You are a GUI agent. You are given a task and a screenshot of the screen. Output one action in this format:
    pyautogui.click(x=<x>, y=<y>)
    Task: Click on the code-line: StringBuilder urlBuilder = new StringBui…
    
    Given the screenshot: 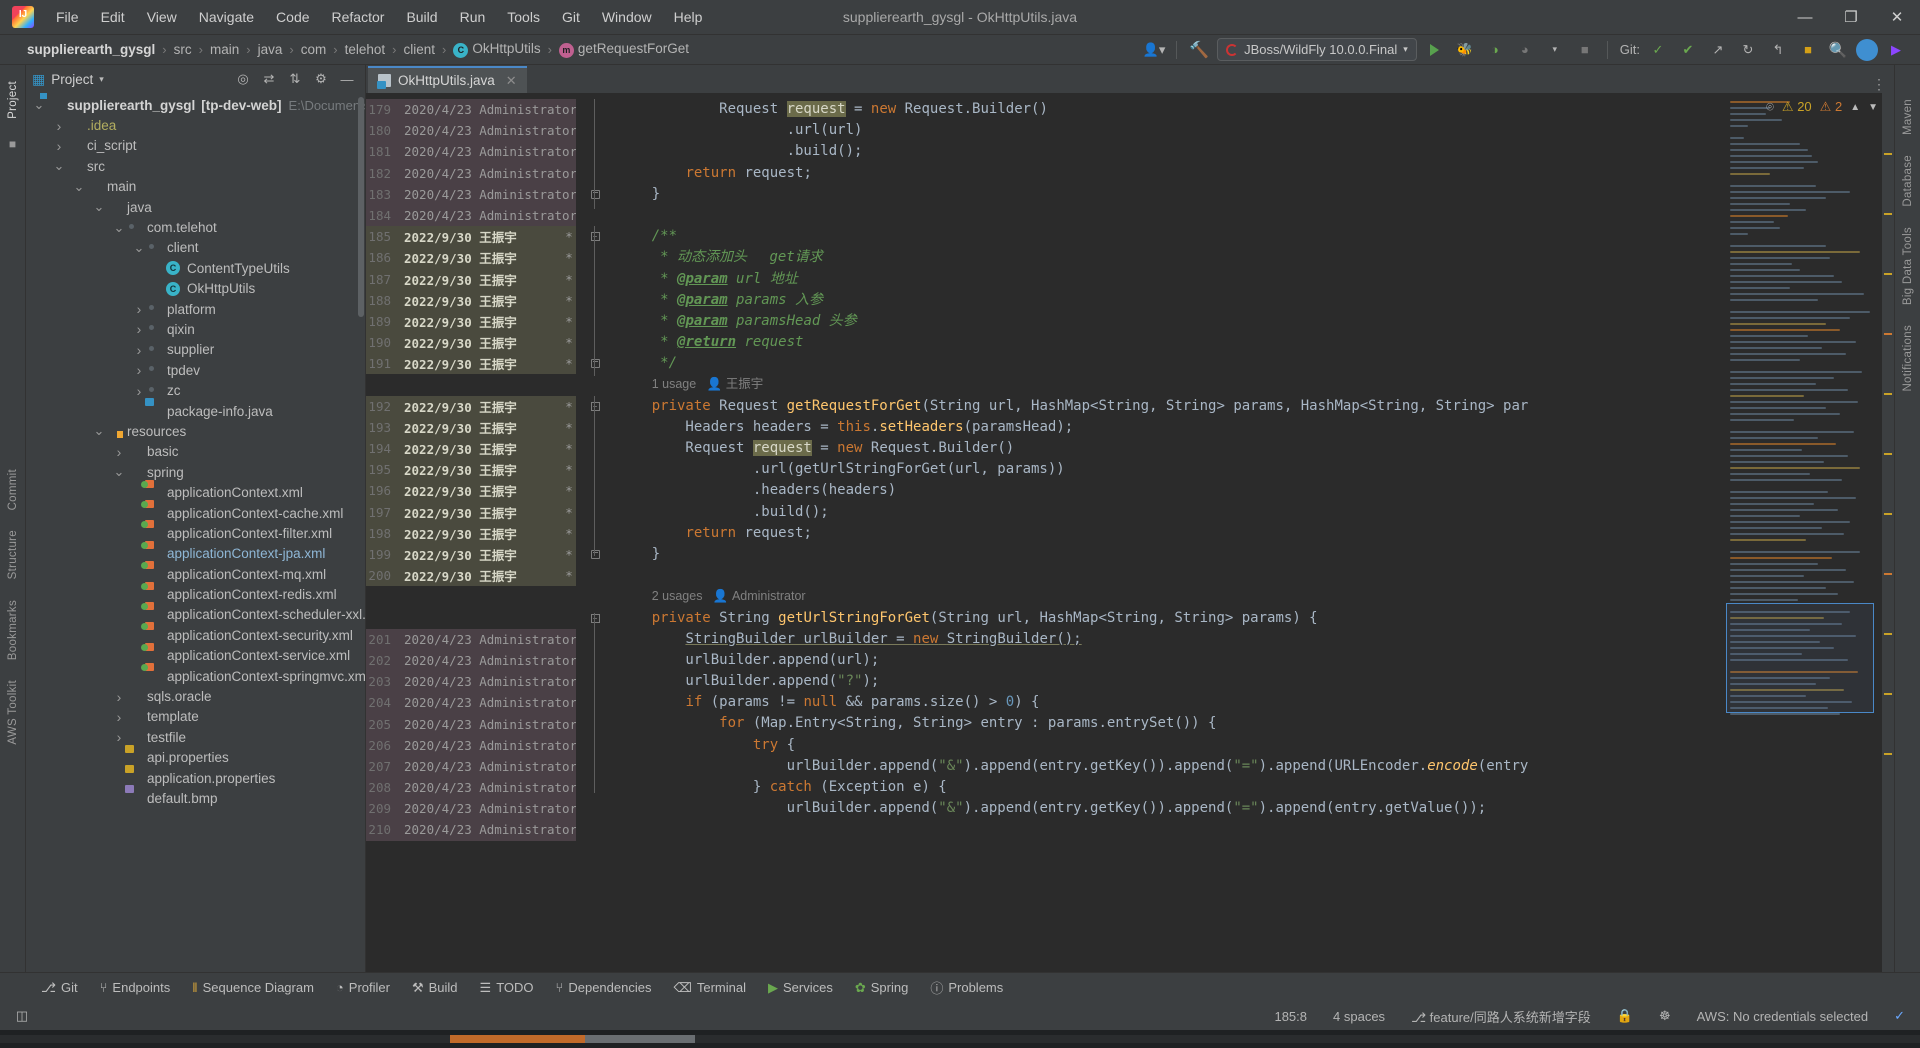 What is the action you would take?
    pyautogui.click(x=1168, y=639)
    